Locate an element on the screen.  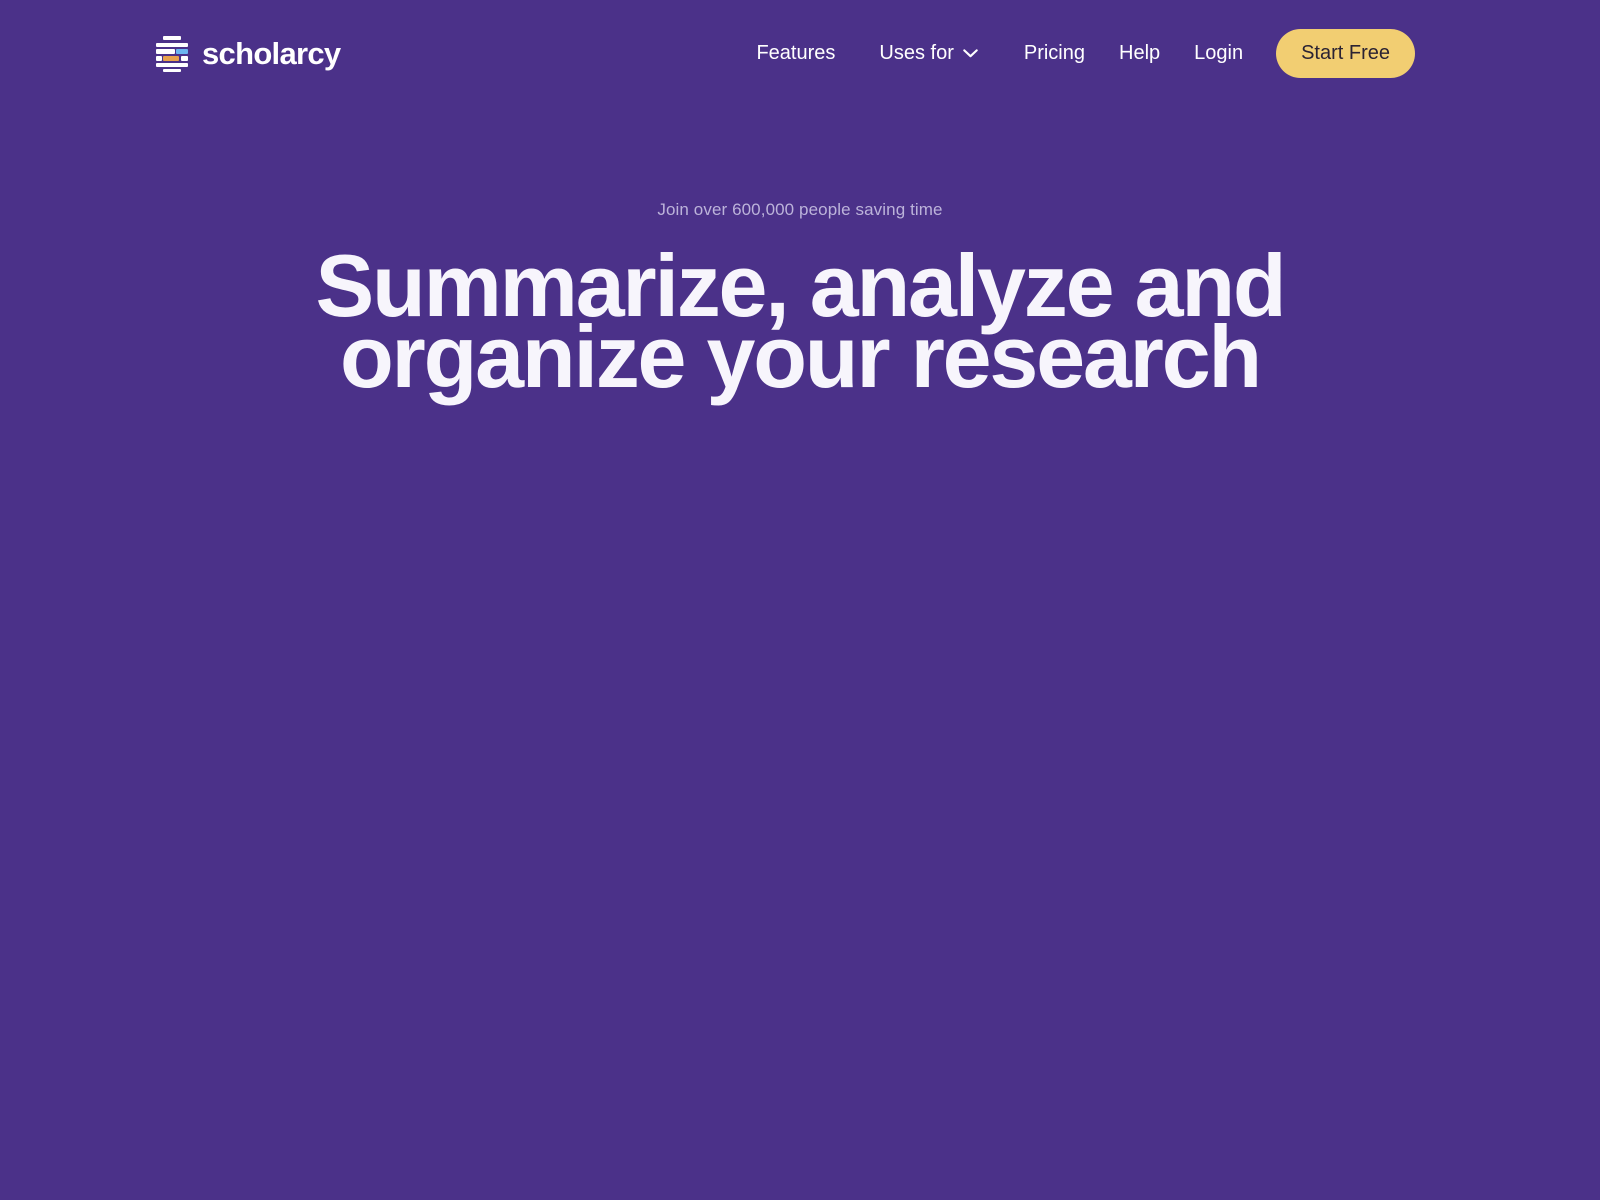
start-free-button: Start Free is located at coordinates (1345, 53).